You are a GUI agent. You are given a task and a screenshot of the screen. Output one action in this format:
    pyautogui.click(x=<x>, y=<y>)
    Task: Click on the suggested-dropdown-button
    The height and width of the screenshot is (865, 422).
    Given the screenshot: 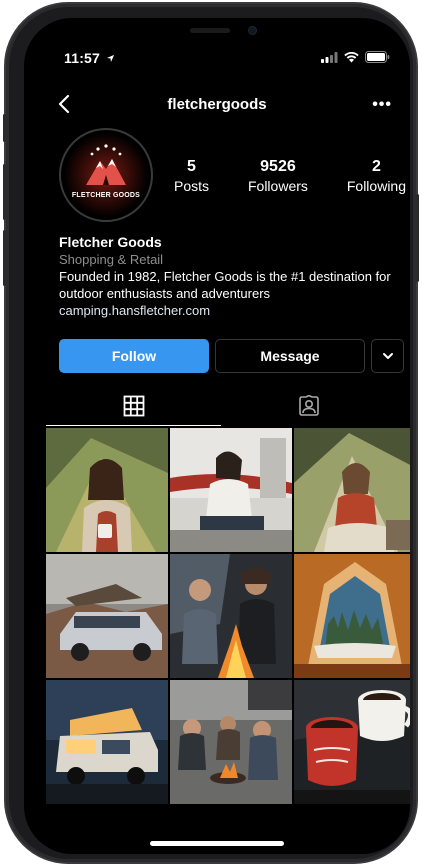 What is the action you would take?
    pyautogui.click(x=387, y=356)
    